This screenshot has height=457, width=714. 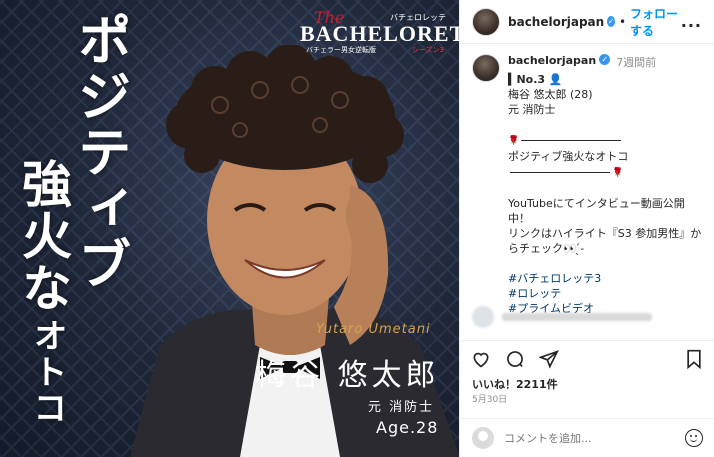 I want to click on comment-icon, so click(x=515, y=359).